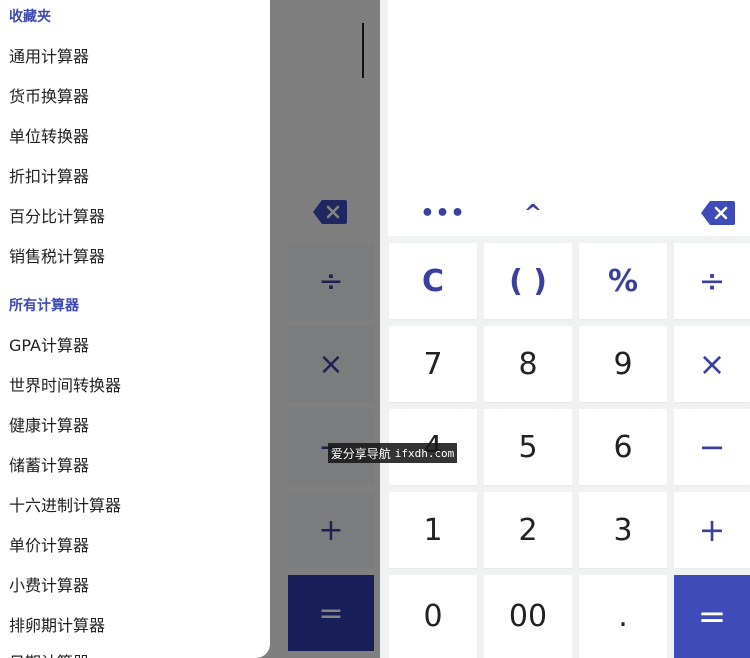  I want to click on all-calculators-section-title: 所有计算器, so click(44, 306).